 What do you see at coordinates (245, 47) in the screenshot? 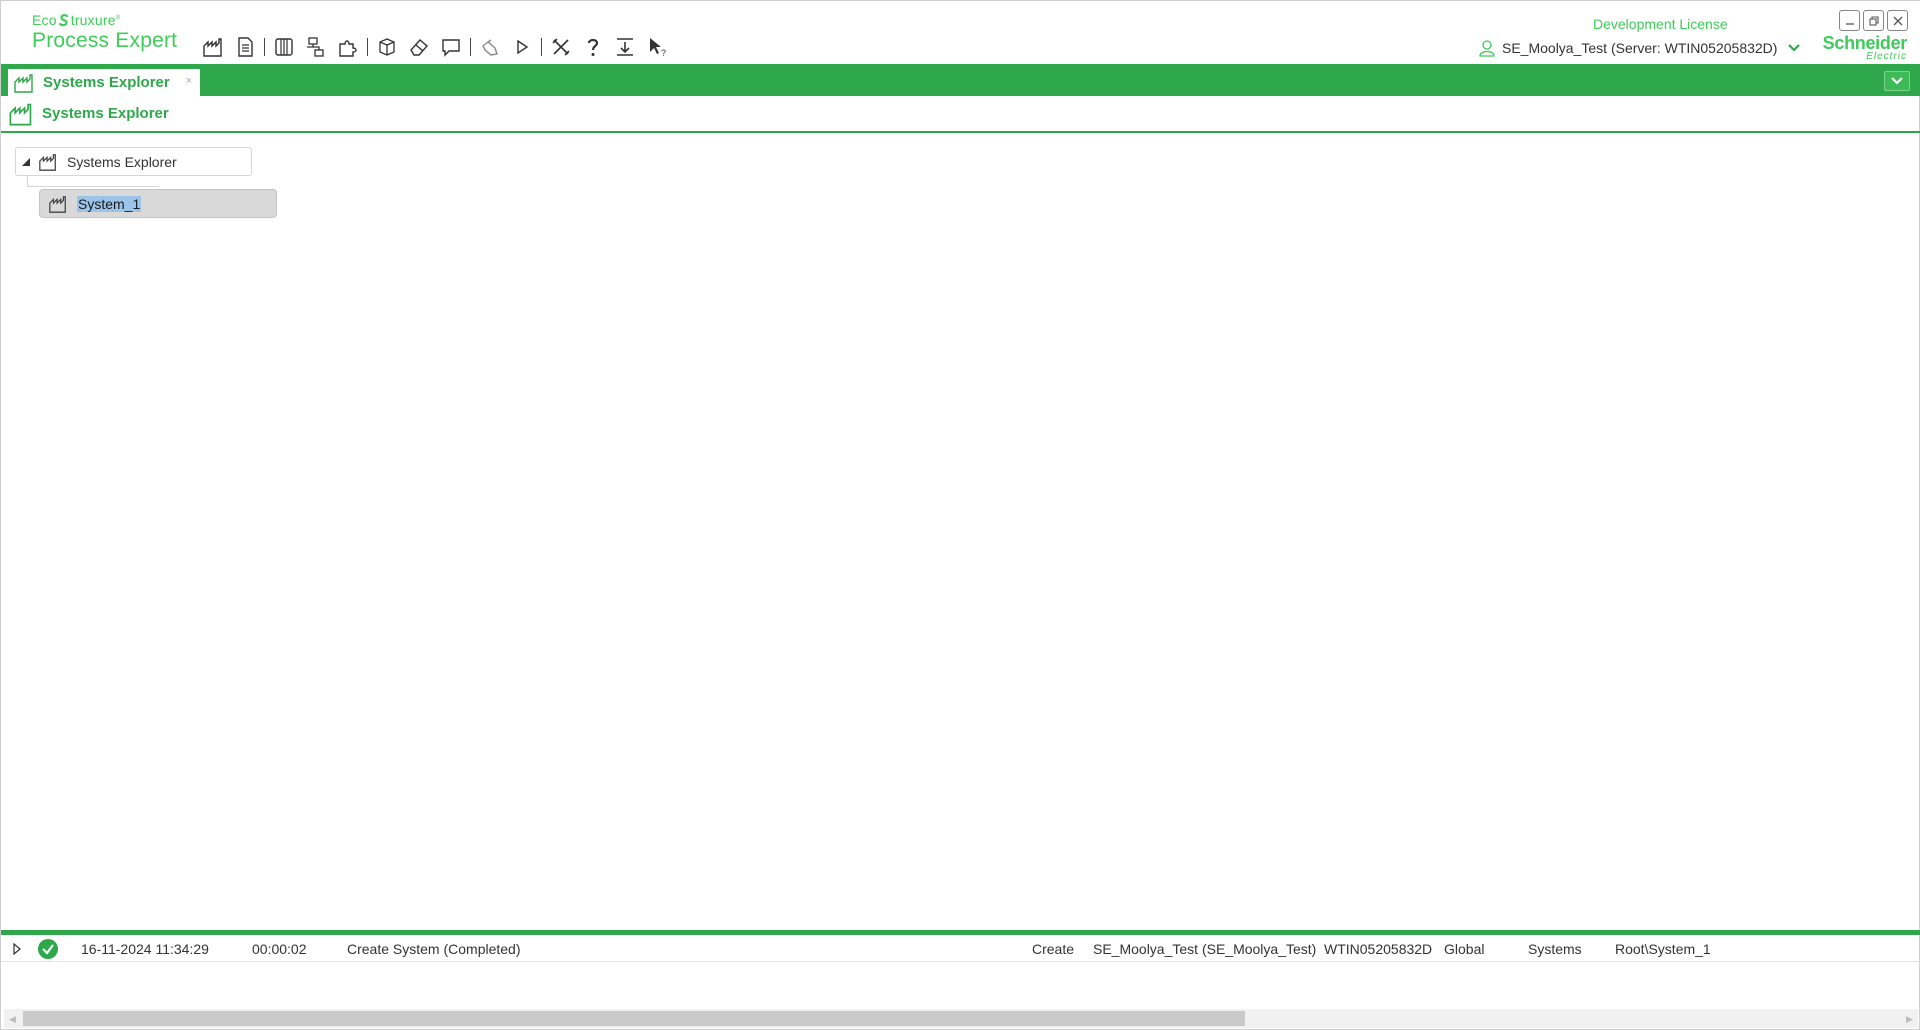
I see `document-icon` at bounding box center [245, 47].